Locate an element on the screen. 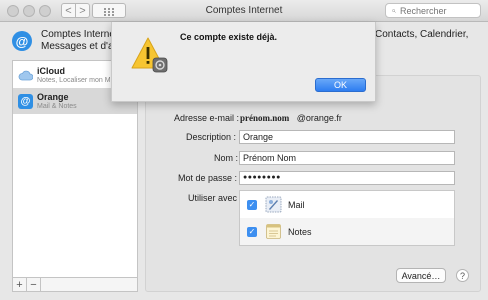 The height and width of the screenshot is (300, 488). account-services: Mail & Notes is located at coordinates (57, 106).